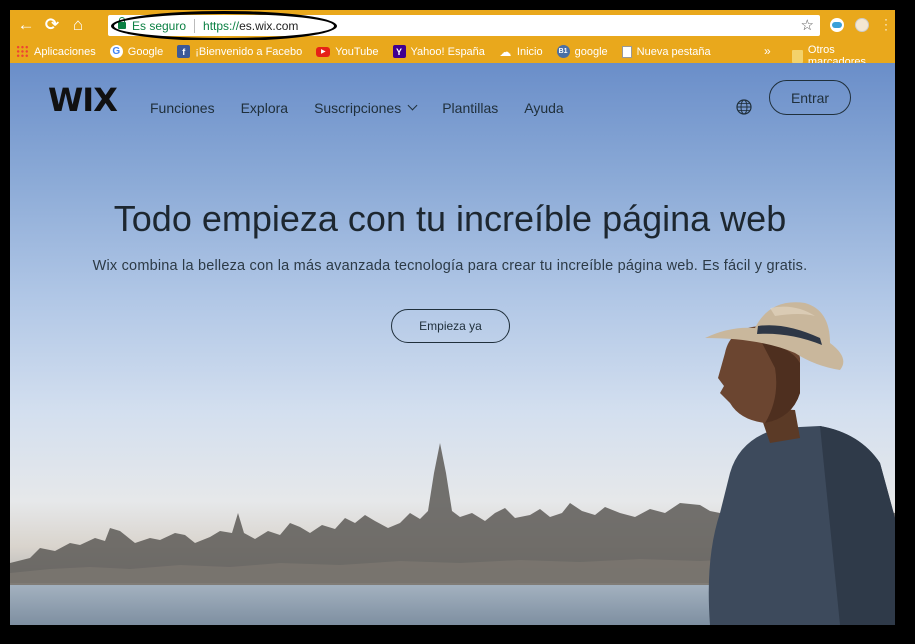 This screenshot has height=644, width=915. Describe the element at coordinates (563, 51) in the screenshot. I see `b1-icon: B1` at that location.